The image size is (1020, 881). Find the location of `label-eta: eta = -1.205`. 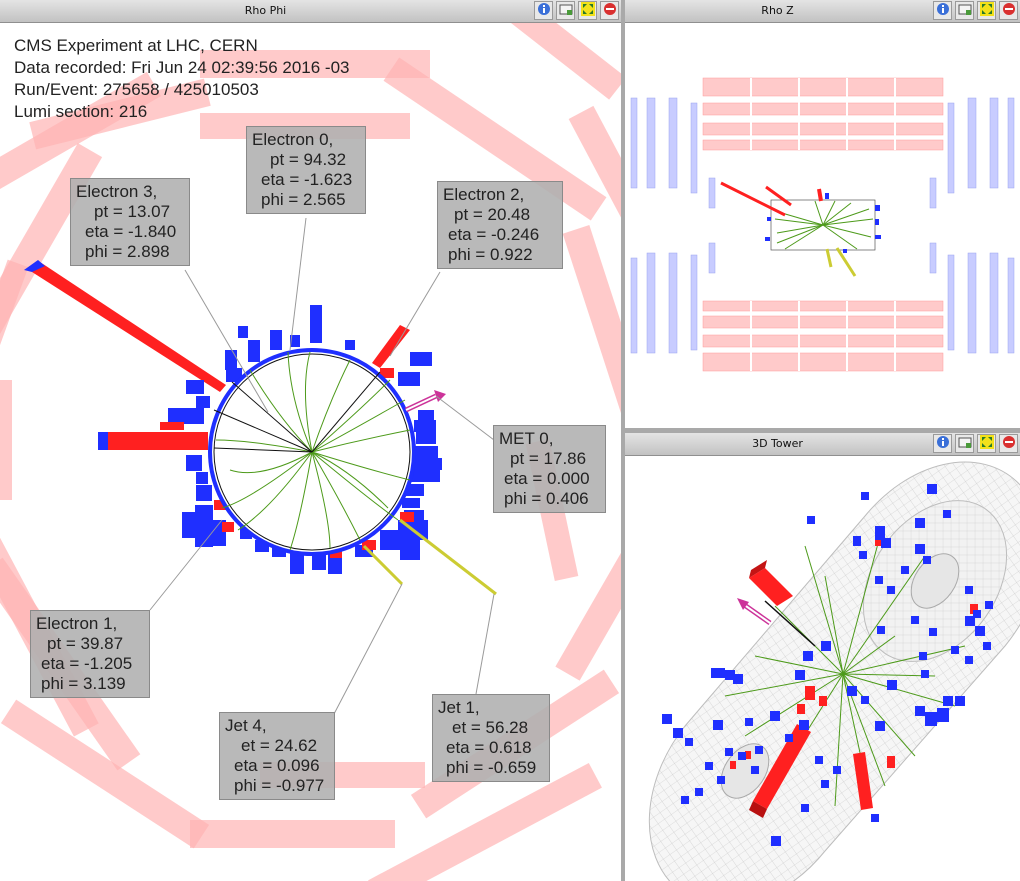

label-eta: eta = -1.205 is located at coordinates (87, 663).